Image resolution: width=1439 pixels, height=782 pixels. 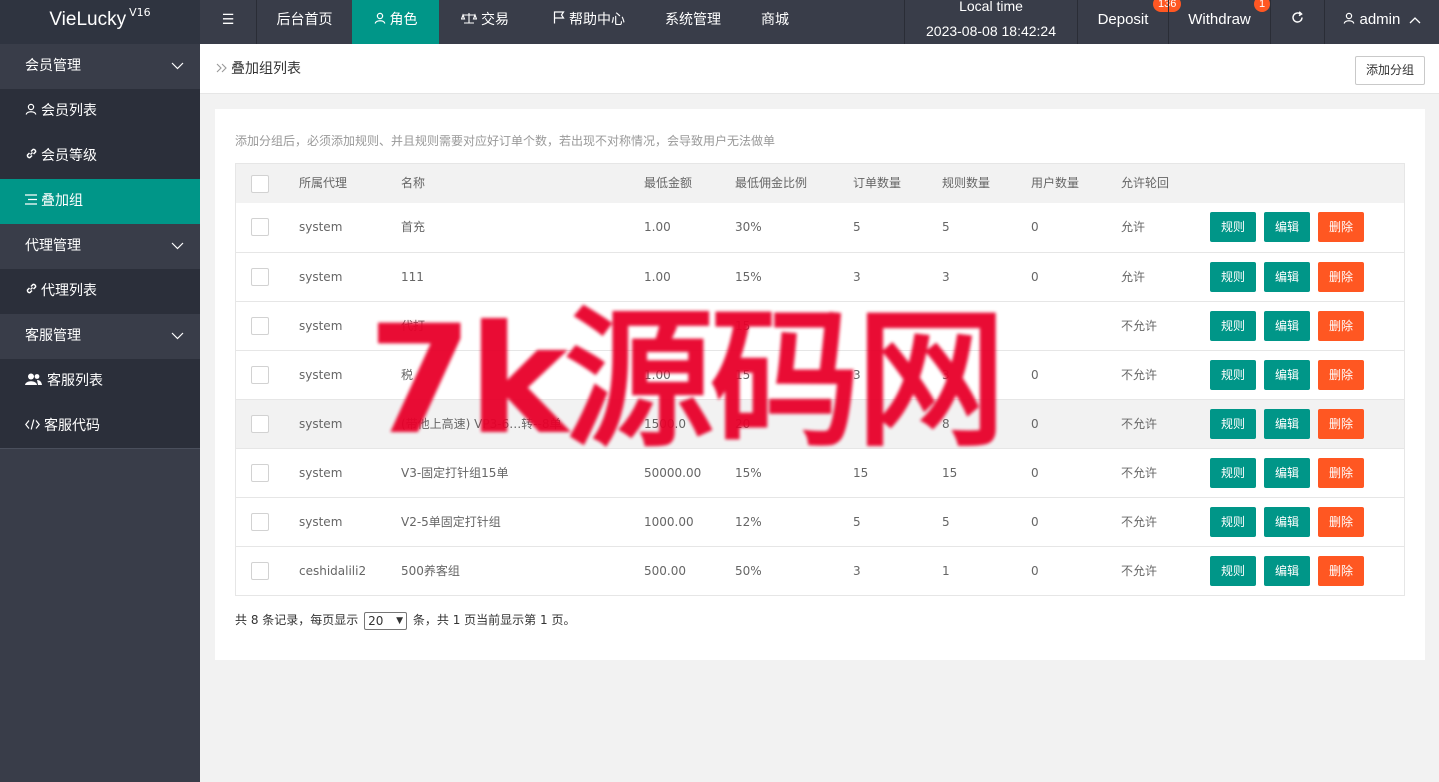 What do you see at coordinates (1133, 227) in the screenshot?
I see `table-cell: 允许` at bounding box center [1133, 227].